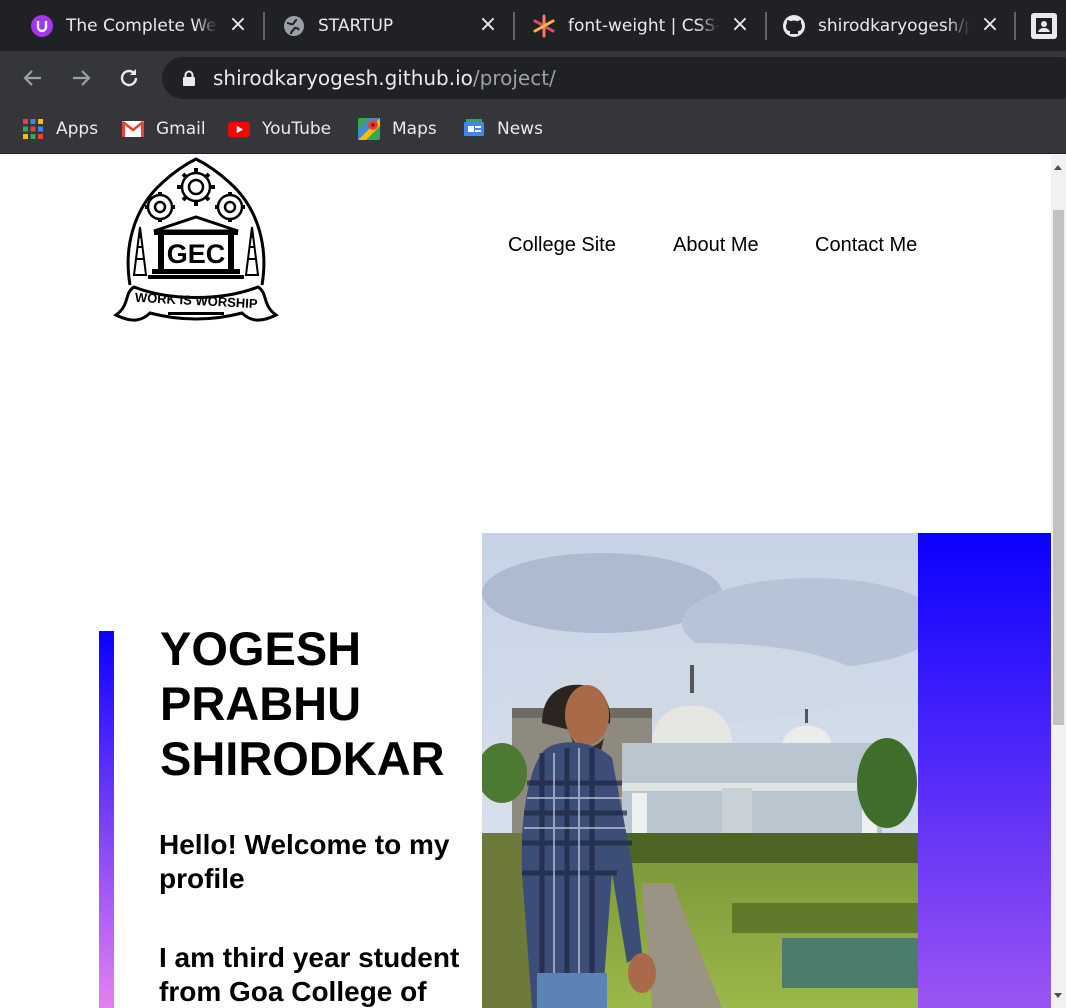  Describe the element at coordinates (60, 129) in the screenshot. I see `bookmark-apps: Apps` at that location.